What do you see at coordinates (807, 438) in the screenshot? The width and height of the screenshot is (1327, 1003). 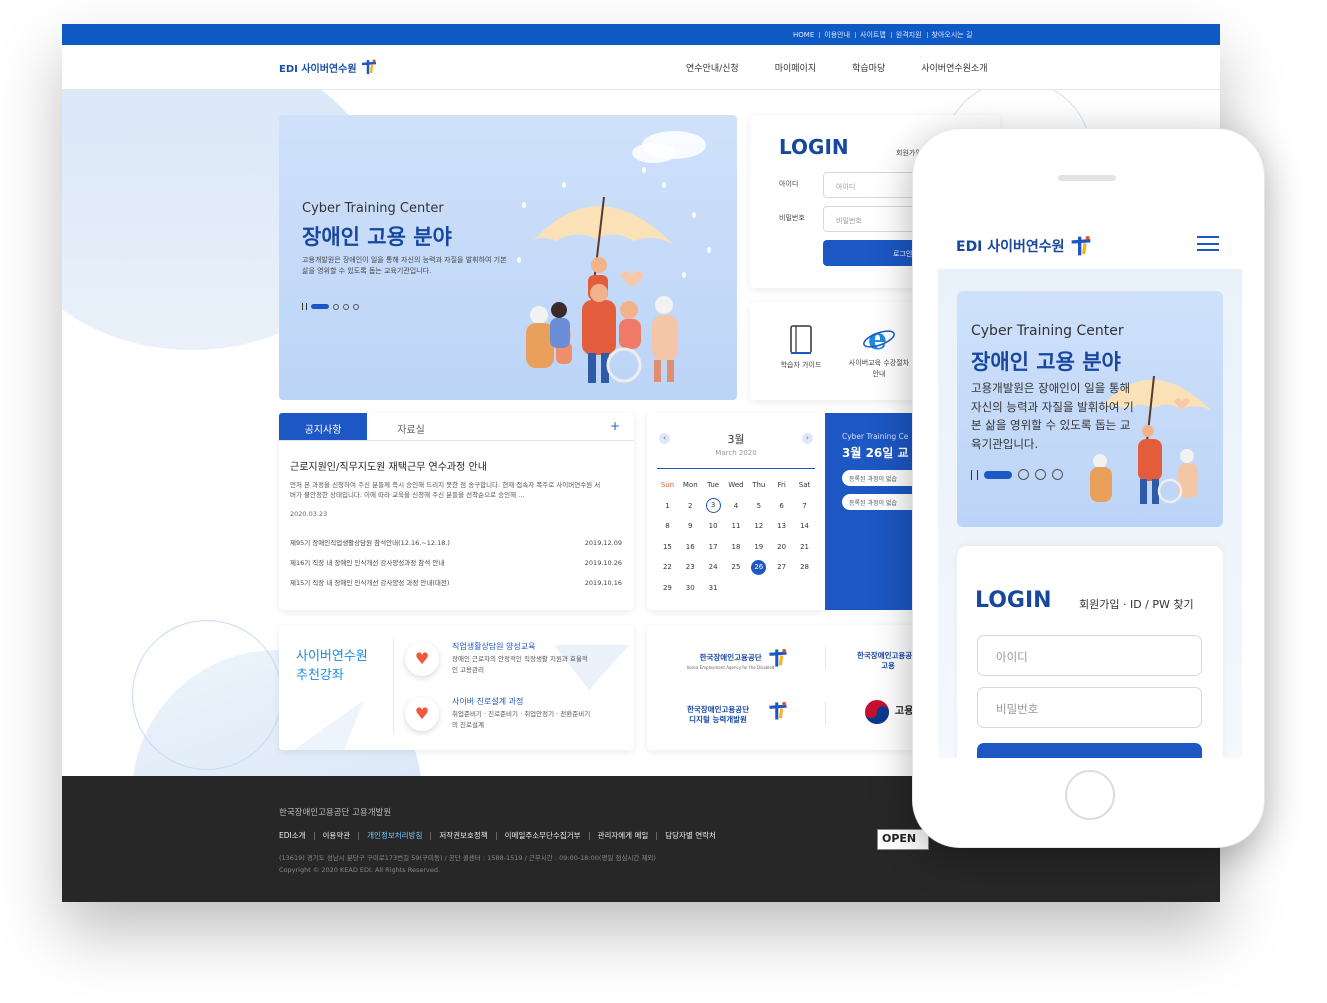 I see `next-month-chevron-icon: ›` at bounding box center [807, 438].